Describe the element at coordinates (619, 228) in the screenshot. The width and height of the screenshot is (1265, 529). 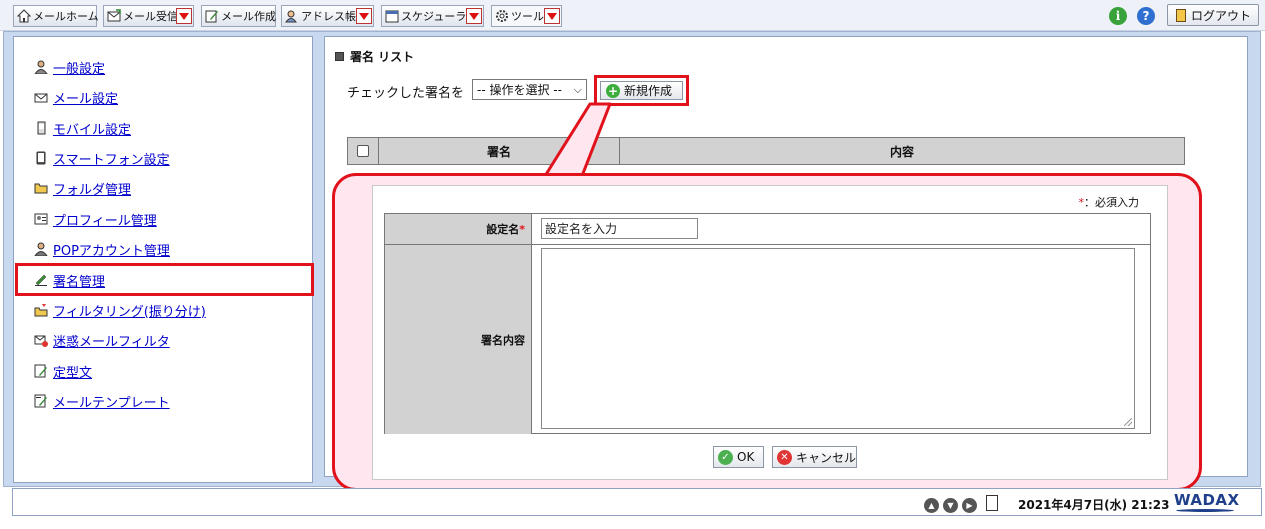
I see `signature-name-field: 設定名を入力` at that location.